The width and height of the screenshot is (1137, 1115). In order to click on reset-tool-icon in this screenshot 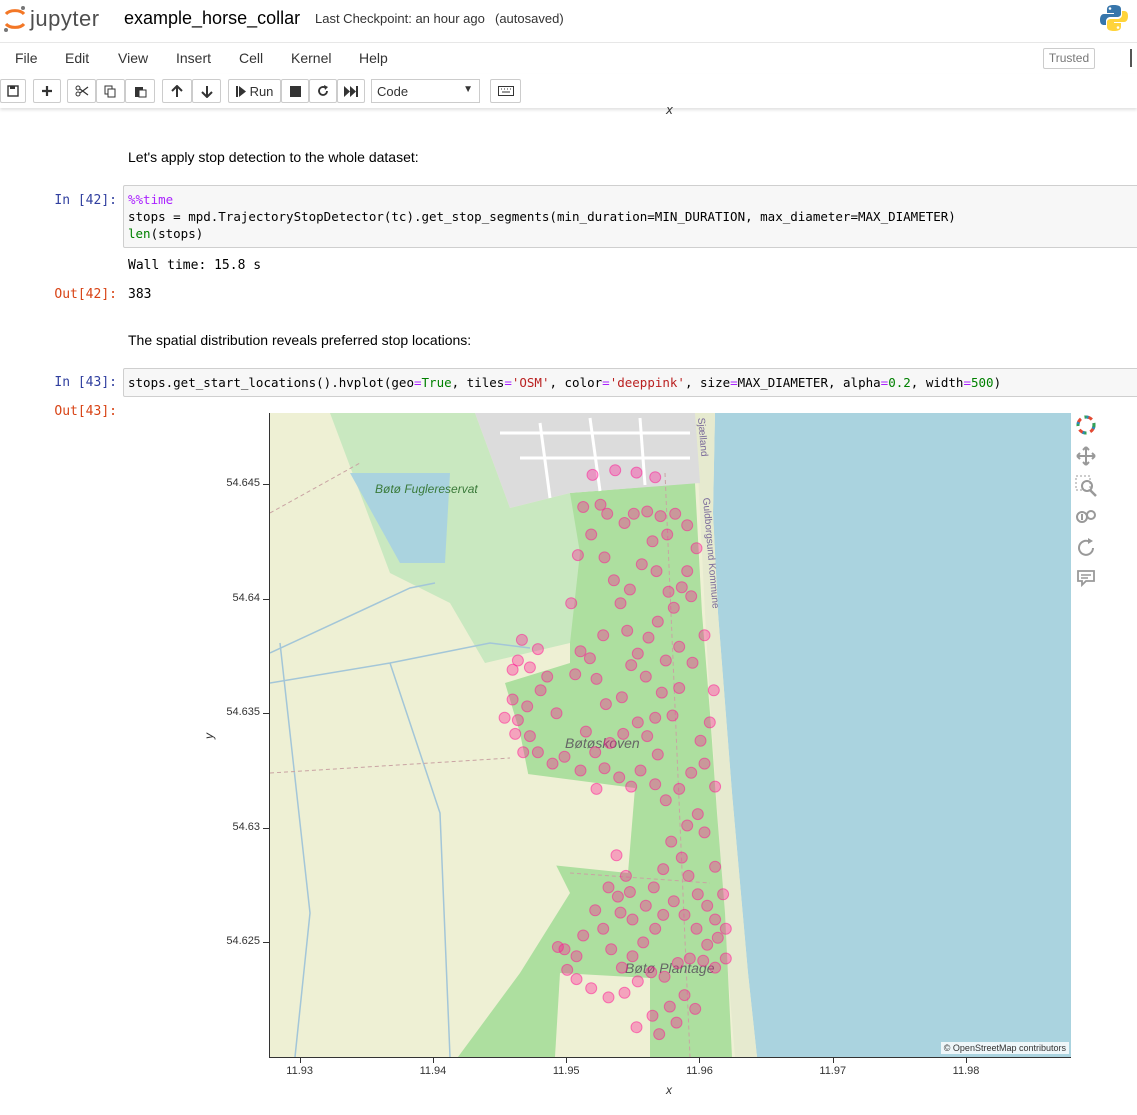, I will do `click(1086, 548)`.